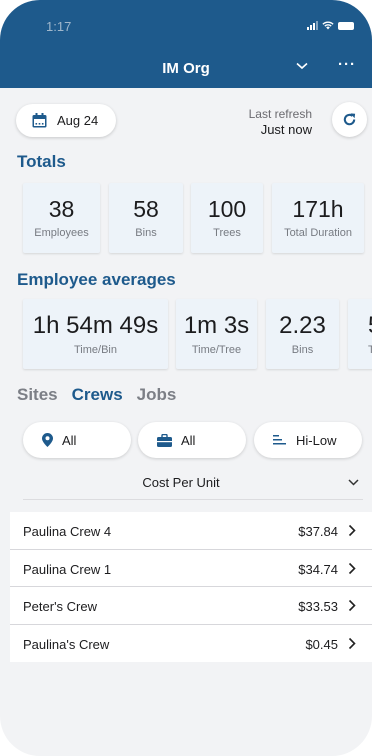 The image size is (372, 756). I want to click on date-picker-button: Aug 24, so click(66, 120).